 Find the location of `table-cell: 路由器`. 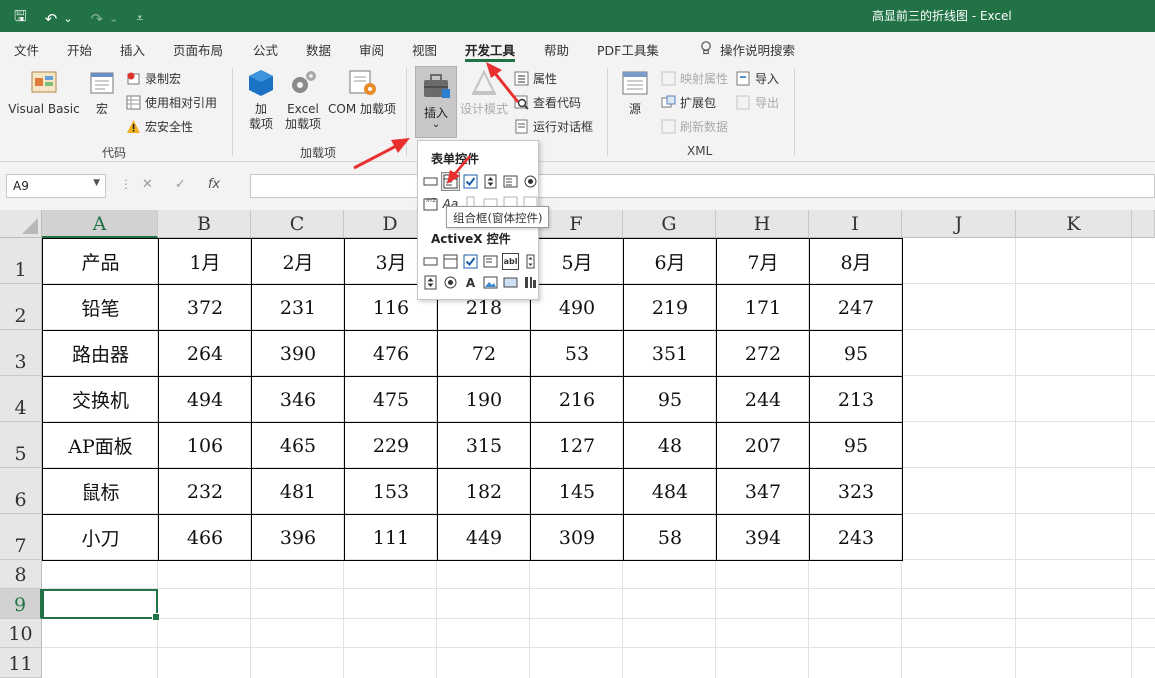

table-cell: 路由器 is located at coordinates (100, 353).